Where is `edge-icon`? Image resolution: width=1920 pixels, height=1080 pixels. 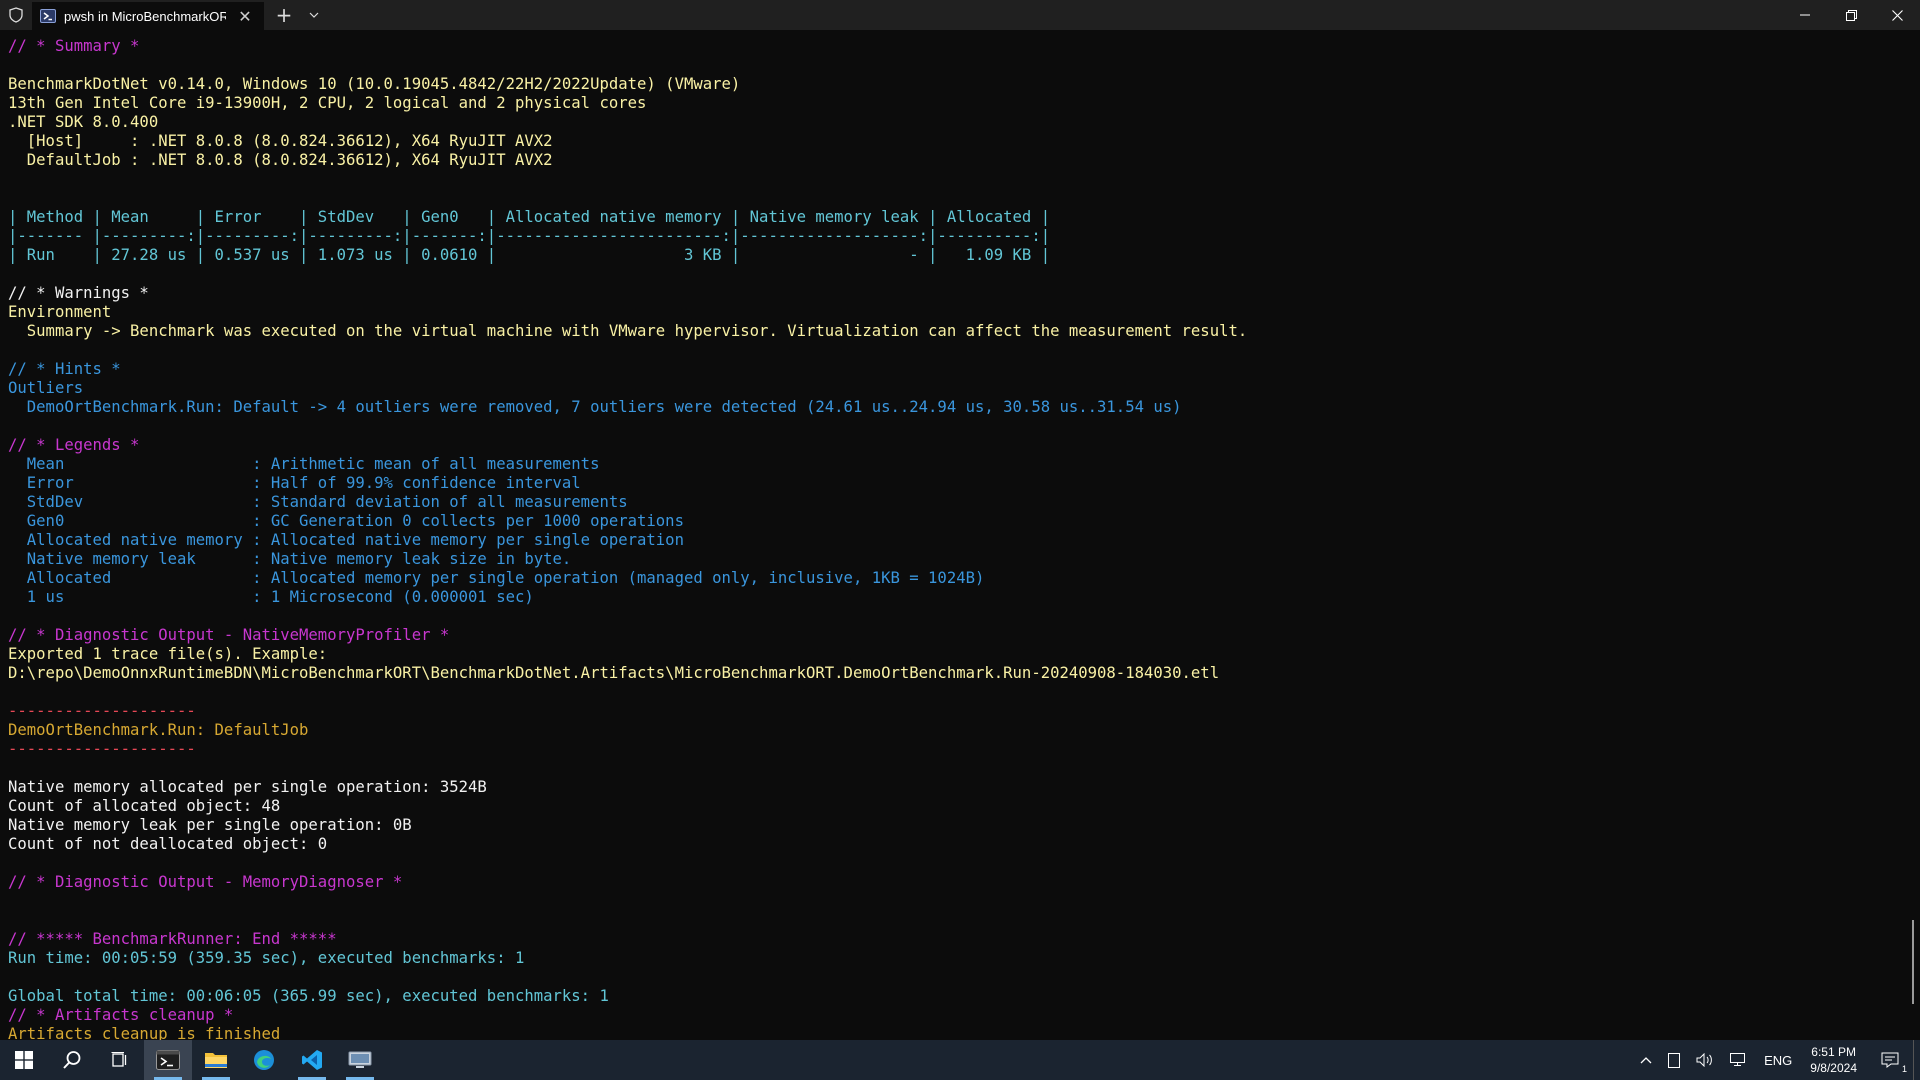
edge-icon is located at coordinates (264, 1060).